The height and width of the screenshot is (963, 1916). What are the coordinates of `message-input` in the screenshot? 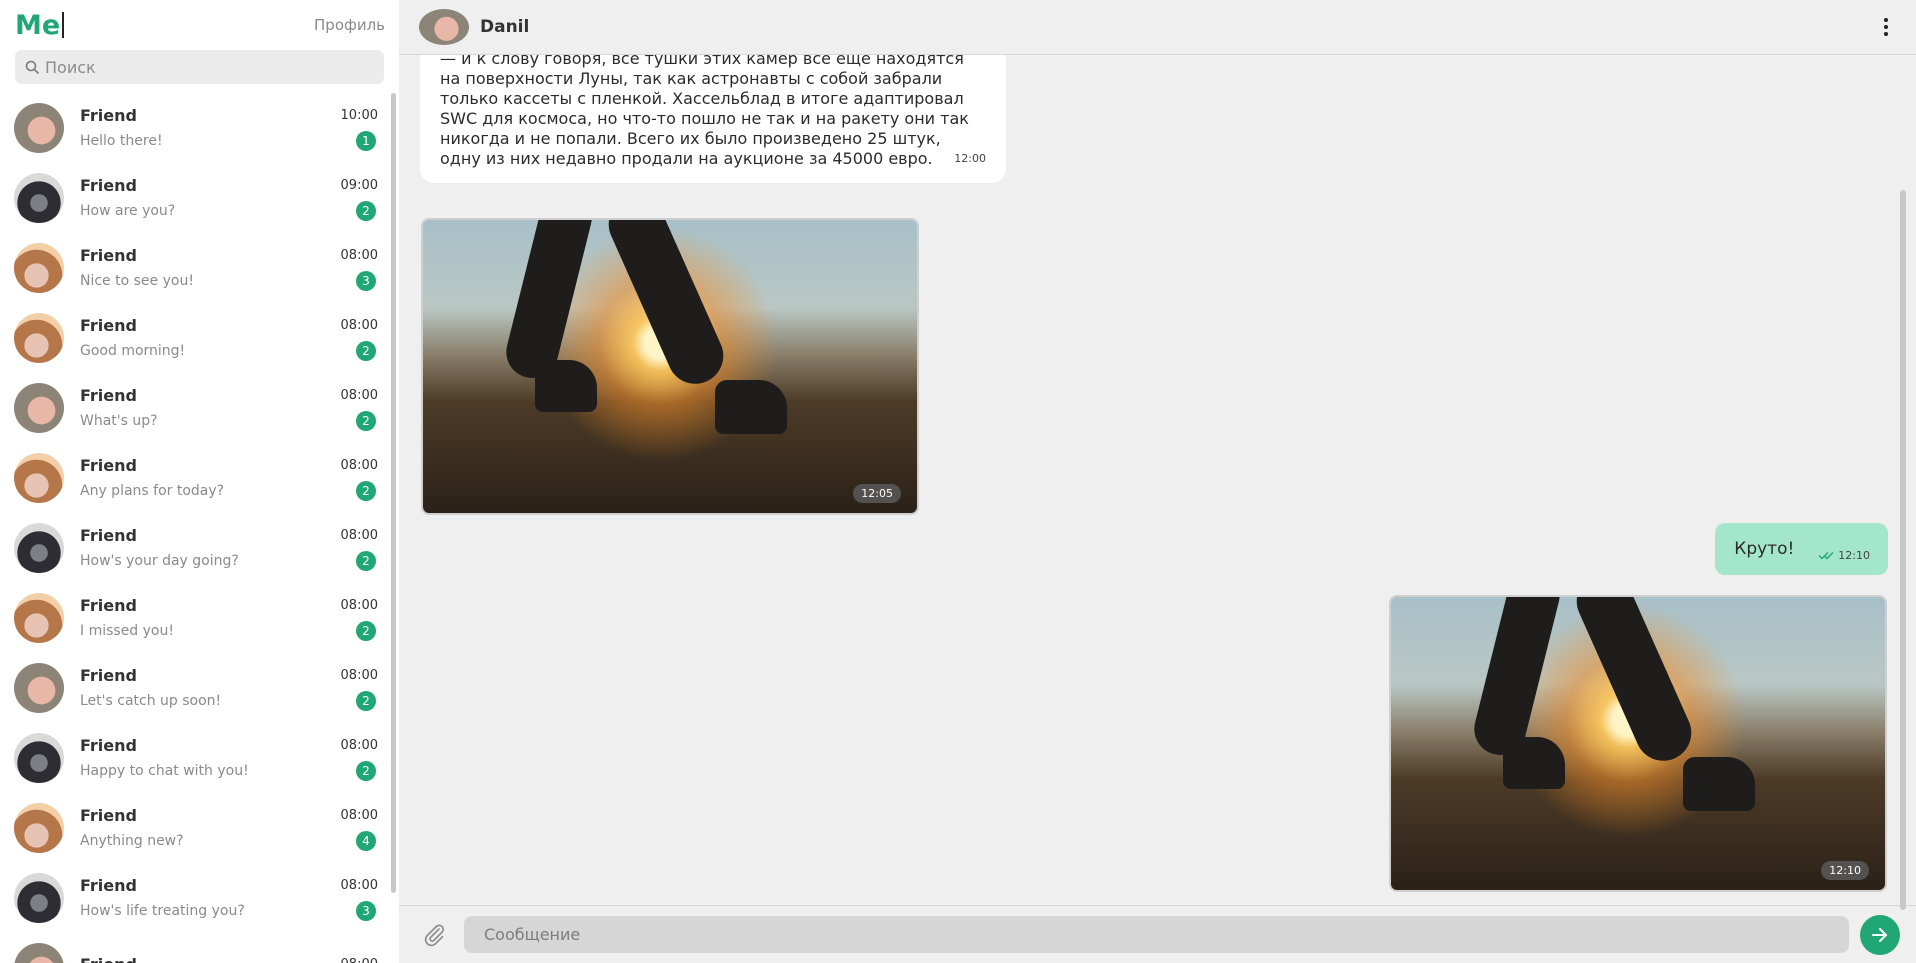 It's located at (1156, 934).